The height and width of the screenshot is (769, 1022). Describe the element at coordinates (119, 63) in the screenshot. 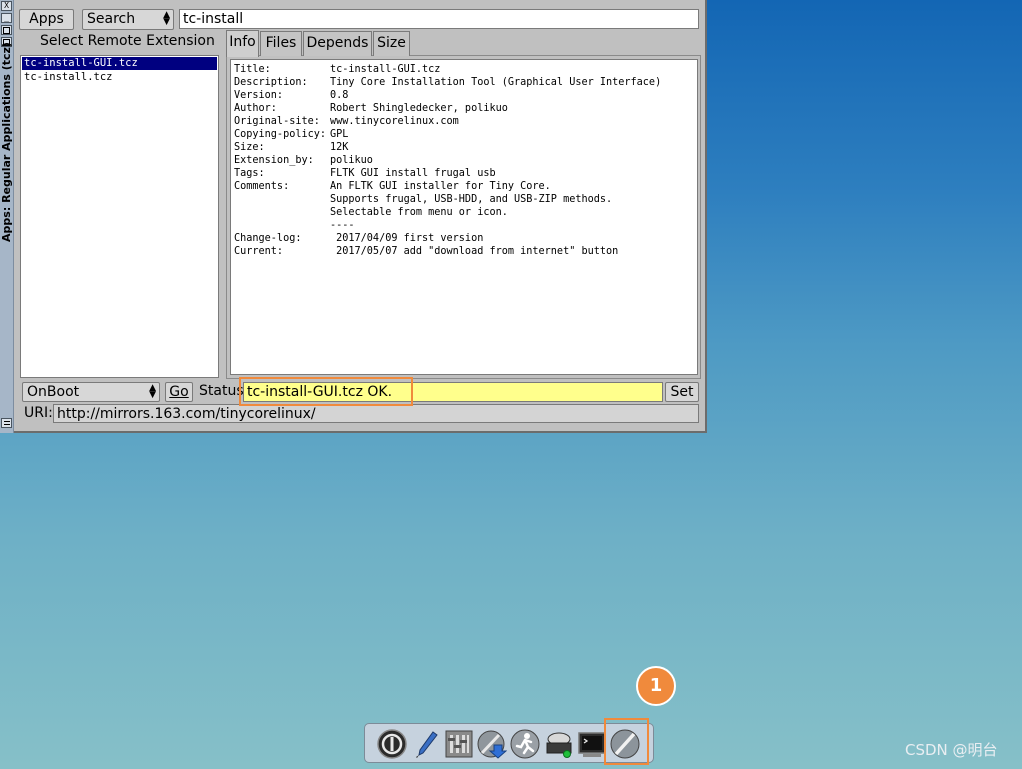

I see `list-item: tc-install-GUI.tcz` at that location.